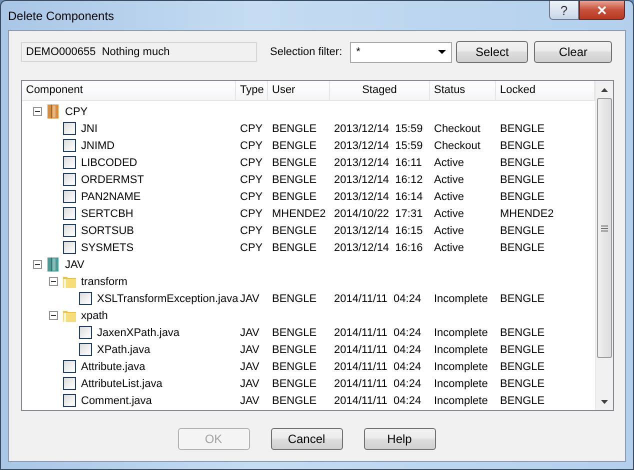 The image size is (634, 470). What do you see at coordinates (252, 90) in the screenshot?
I see `column-header: Type` at bounding box center [252, 90].